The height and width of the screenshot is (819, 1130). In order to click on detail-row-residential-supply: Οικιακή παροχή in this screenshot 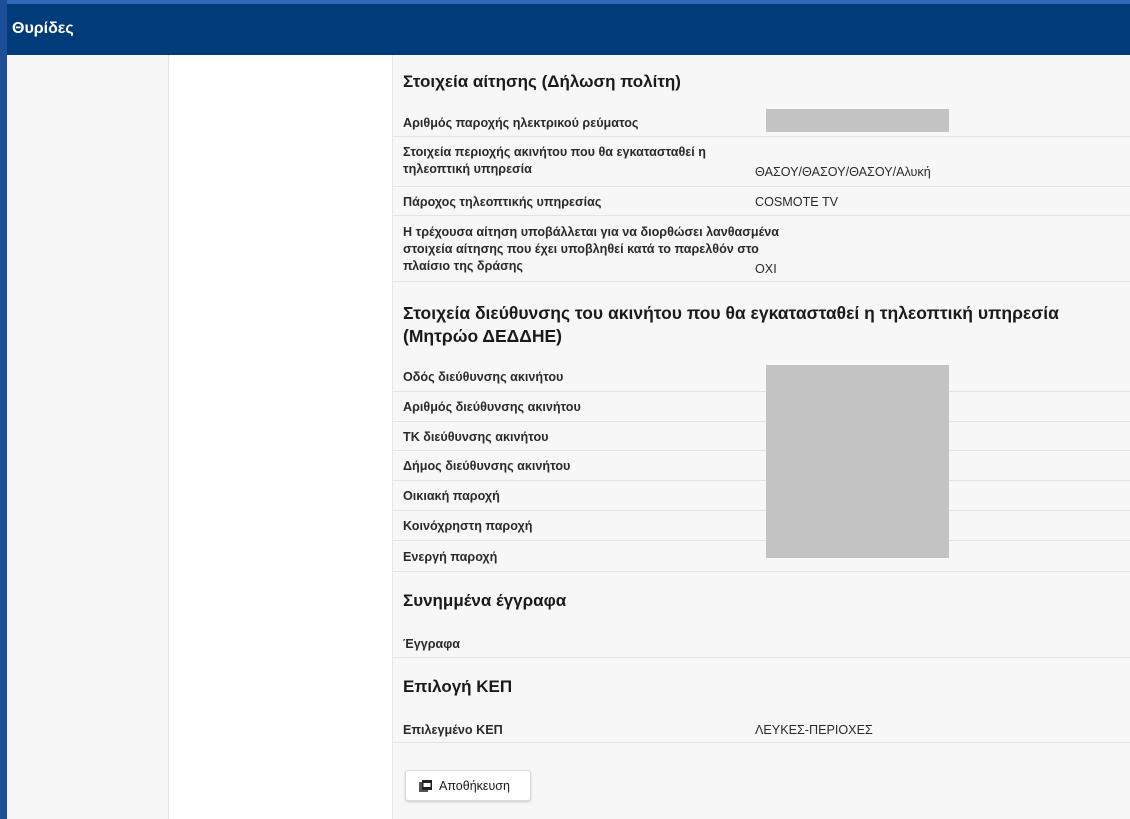, I will do `click(761, 496)`.